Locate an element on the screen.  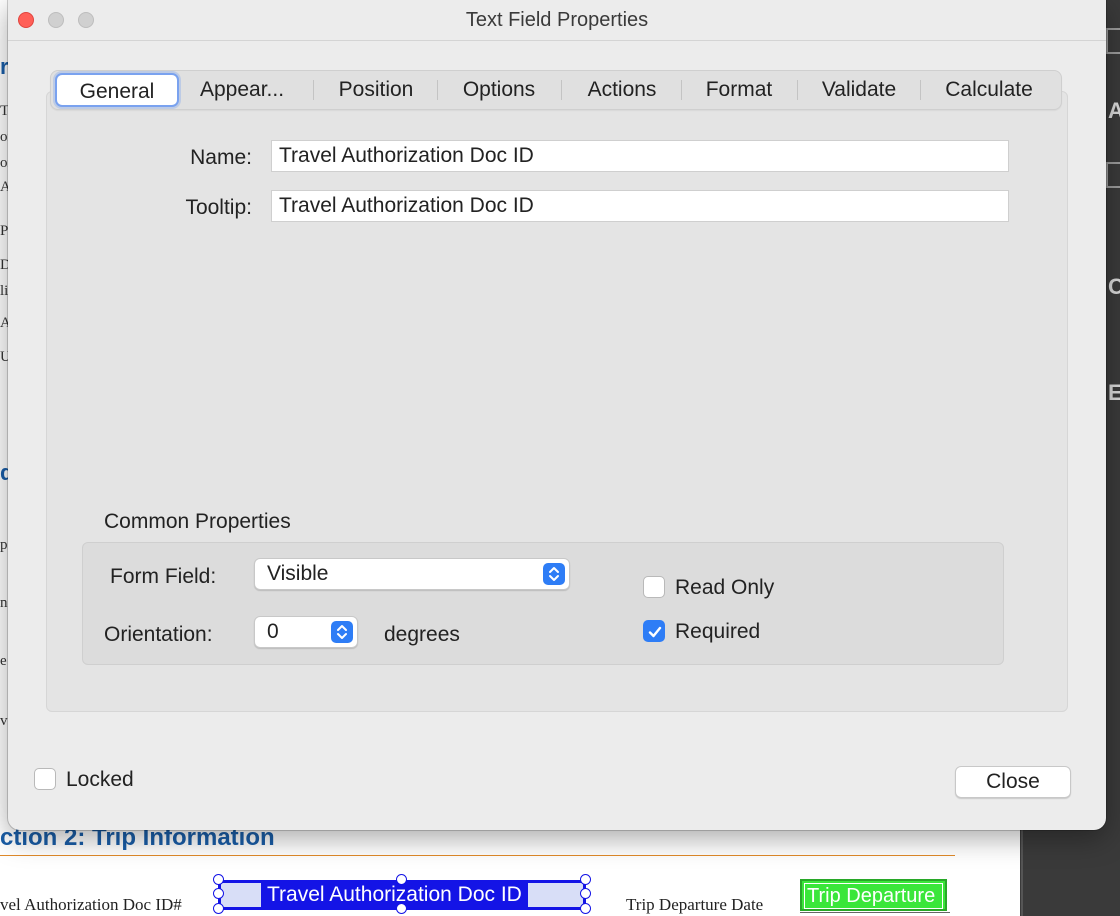
tab-actions: Actions is located at coordinates (622, 90).